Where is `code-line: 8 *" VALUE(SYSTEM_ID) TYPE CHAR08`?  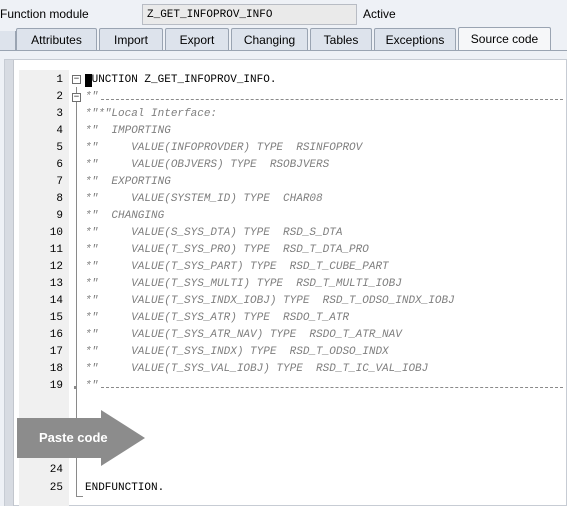
code-line: 8 *" VALUE(SYSTEM_ID) TYPE CHAR08 is located at coordinates (286, 199).